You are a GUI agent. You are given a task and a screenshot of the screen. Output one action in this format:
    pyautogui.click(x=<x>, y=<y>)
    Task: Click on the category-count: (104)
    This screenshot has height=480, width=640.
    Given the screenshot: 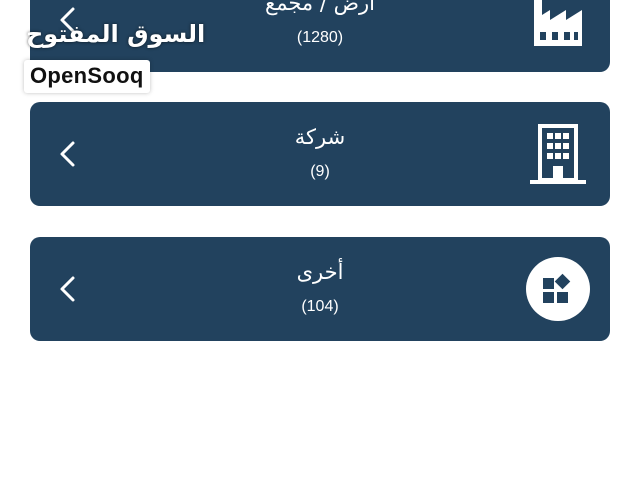 What is the action you would take?
    pyautogui.click(x=320, y=306)
    